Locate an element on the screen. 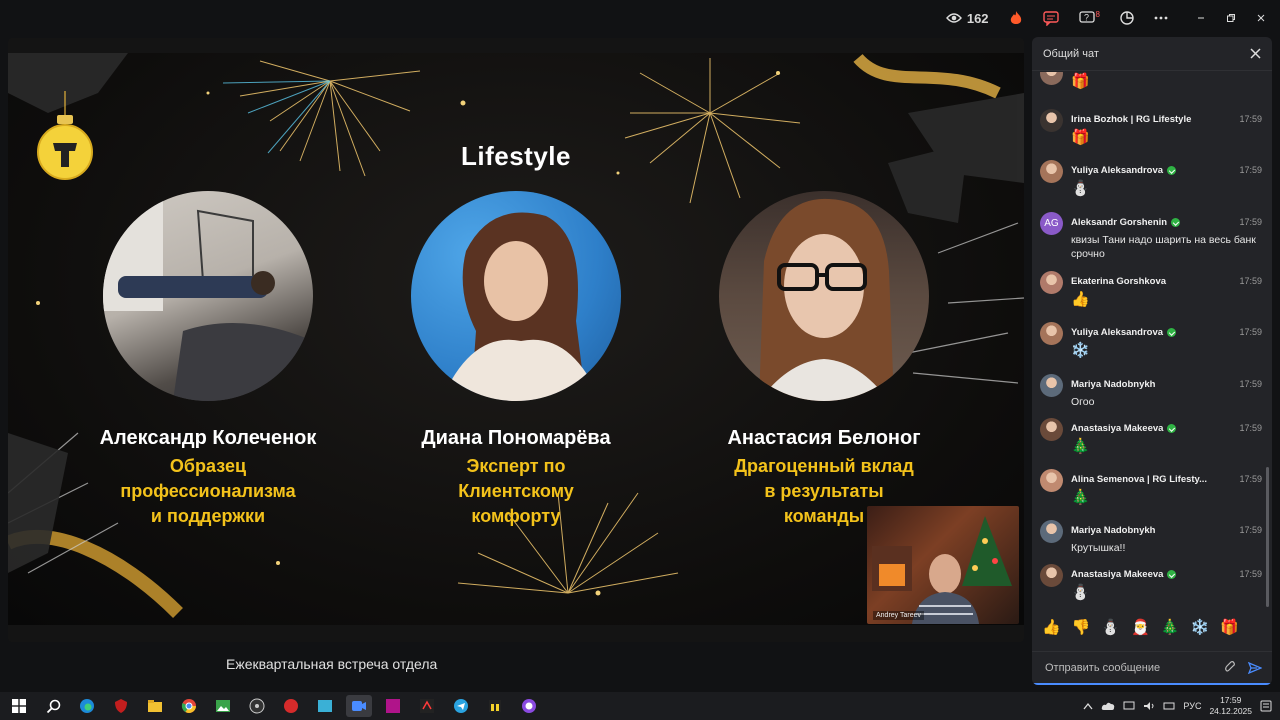 This screenshot has width=1280, height=720. chevron-up-icon is located at coordinates (1088, 706).